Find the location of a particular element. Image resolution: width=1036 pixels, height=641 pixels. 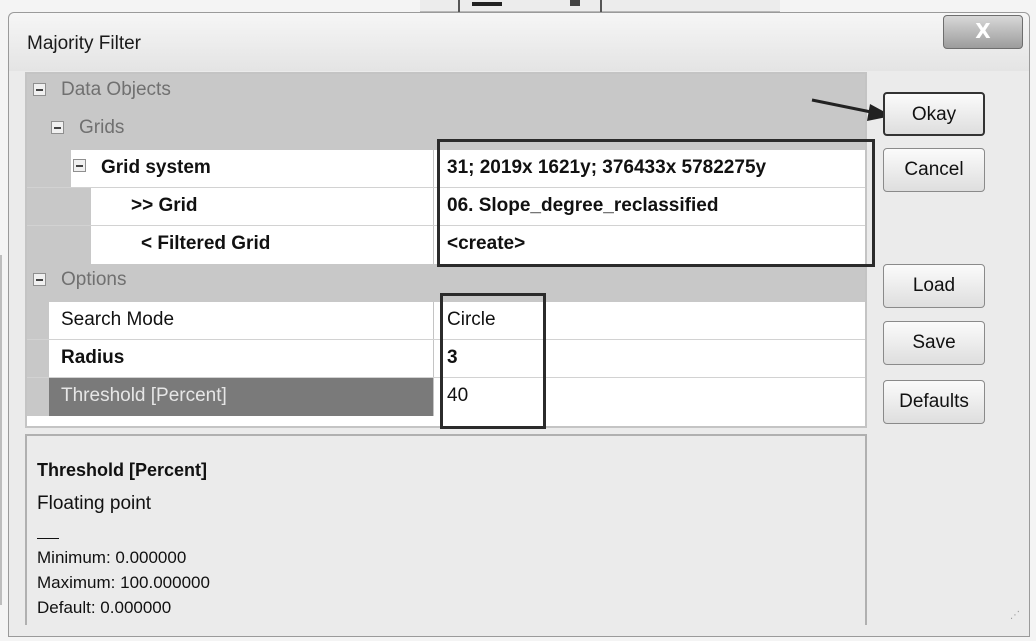

description-type: Floating point is located at coordinates (94, 503).